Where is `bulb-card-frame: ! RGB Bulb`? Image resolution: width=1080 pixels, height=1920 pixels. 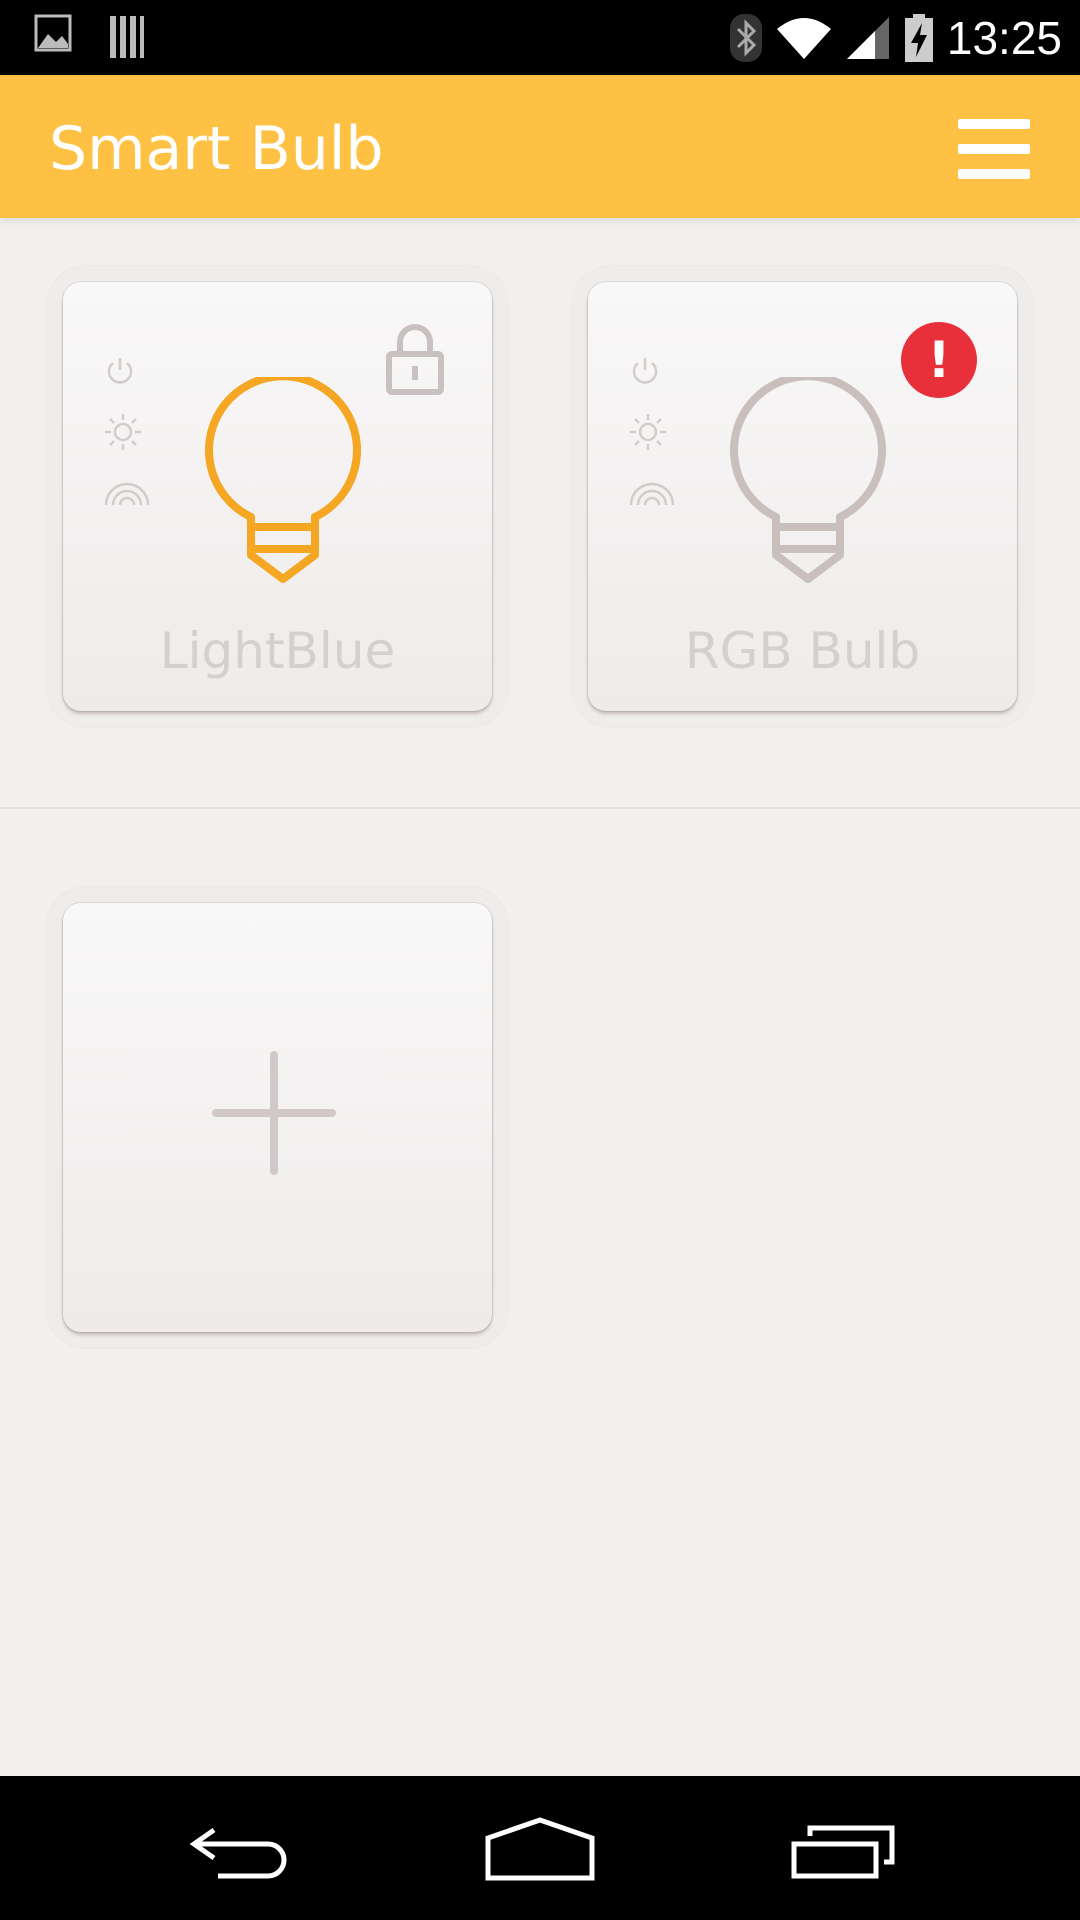 bulb-card-frame: ! RGB Bulb is located at coordinates (802, 496).